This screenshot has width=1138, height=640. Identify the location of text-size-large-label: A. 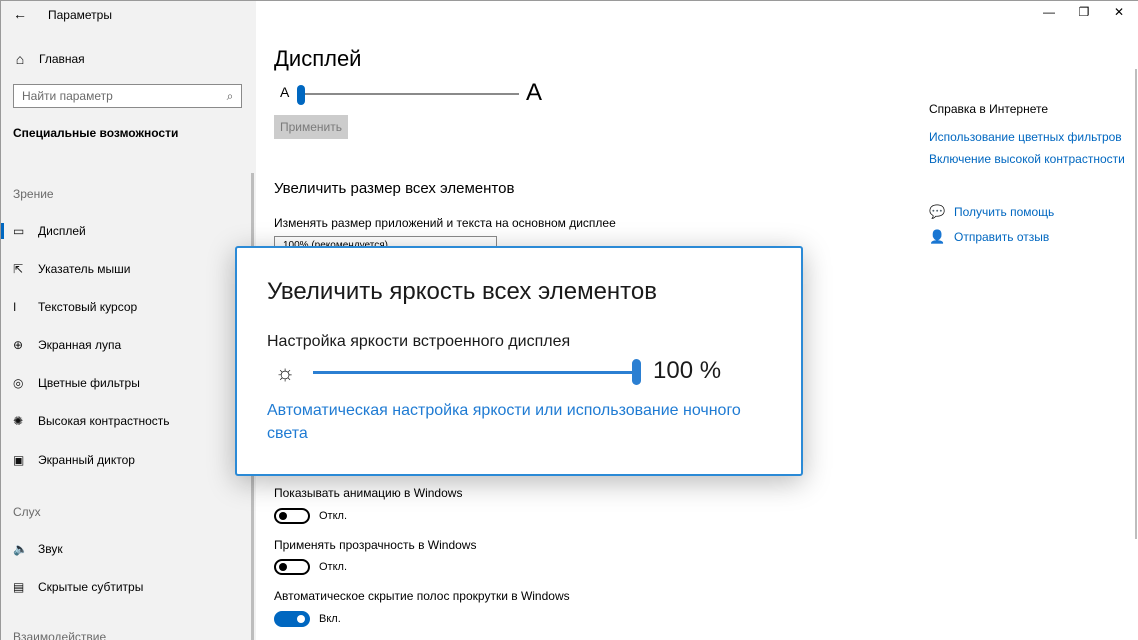
(534, 92).